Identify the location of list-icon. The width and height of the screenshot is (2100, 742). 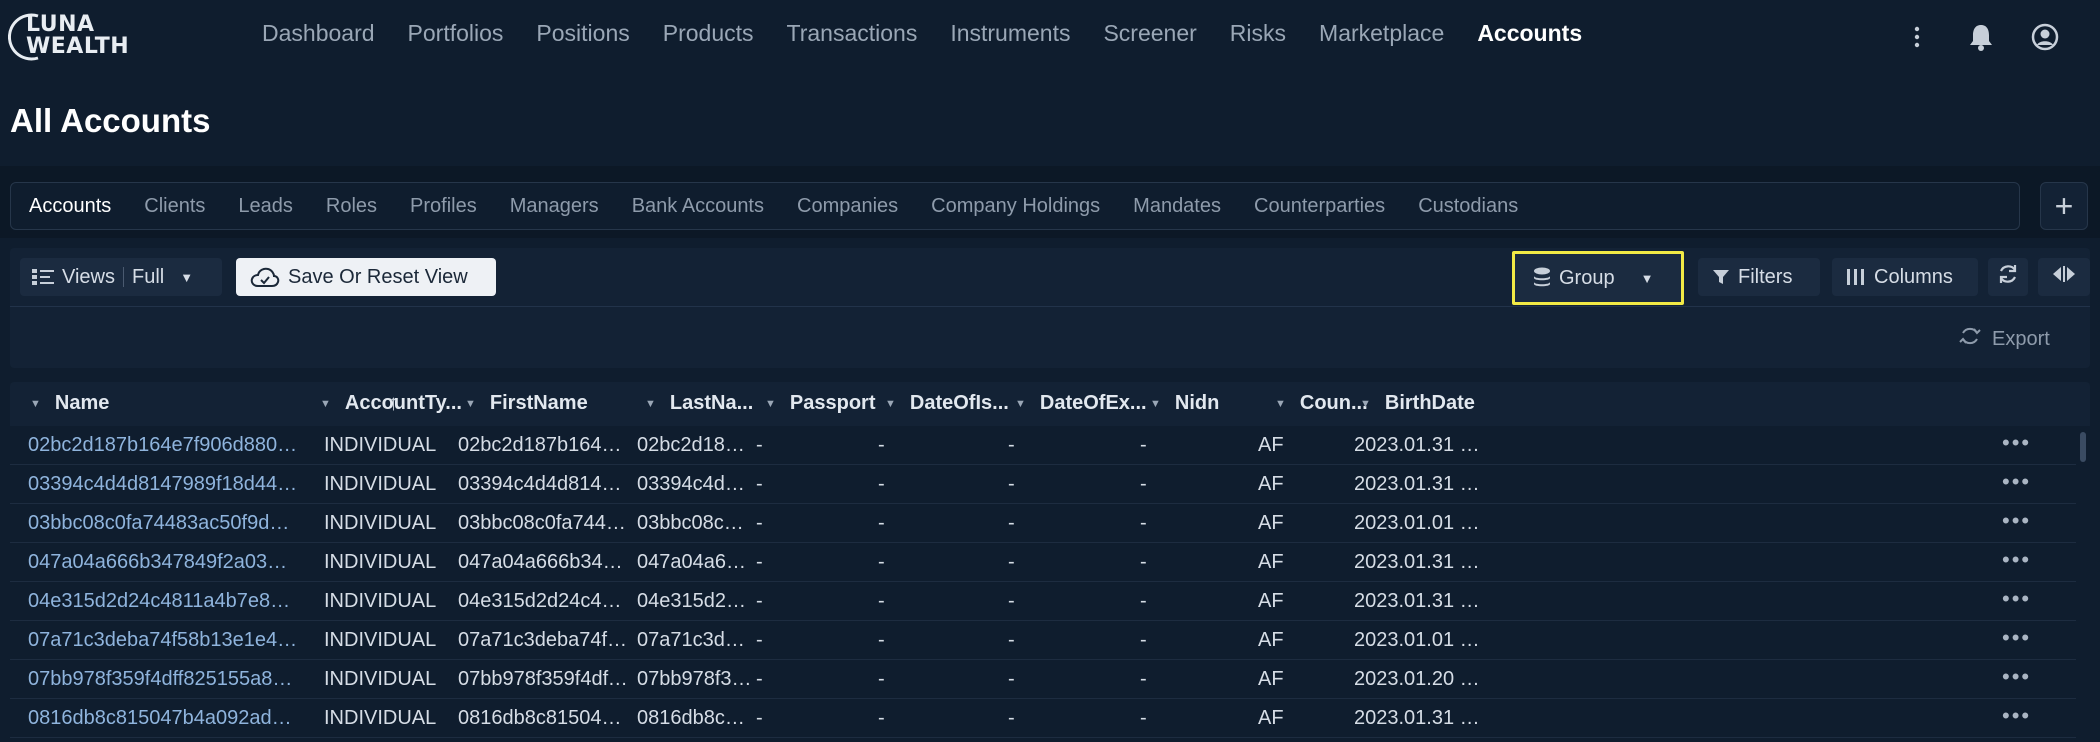
(43, 277).